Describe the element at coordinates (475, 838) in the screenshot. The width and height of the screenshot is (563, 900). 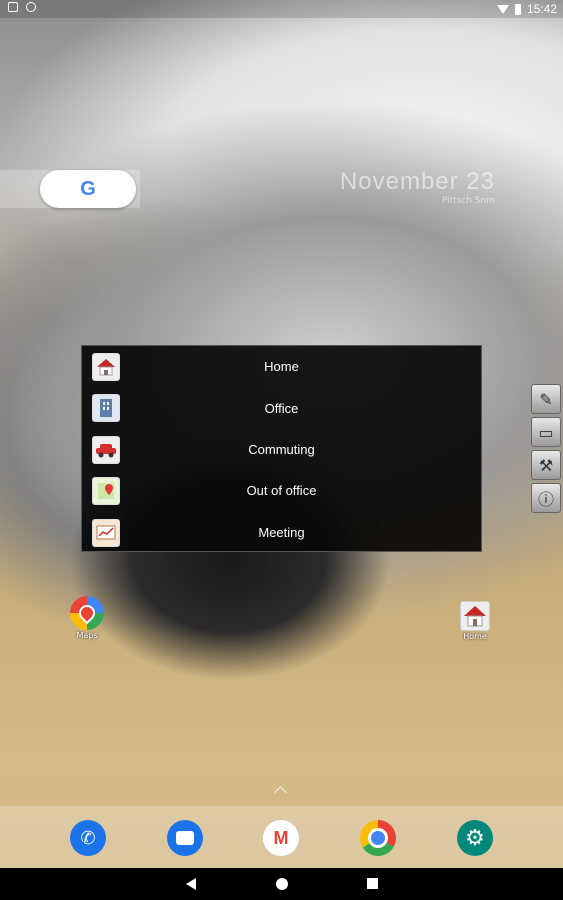
I see `settings-icon: ⚙` at that location.